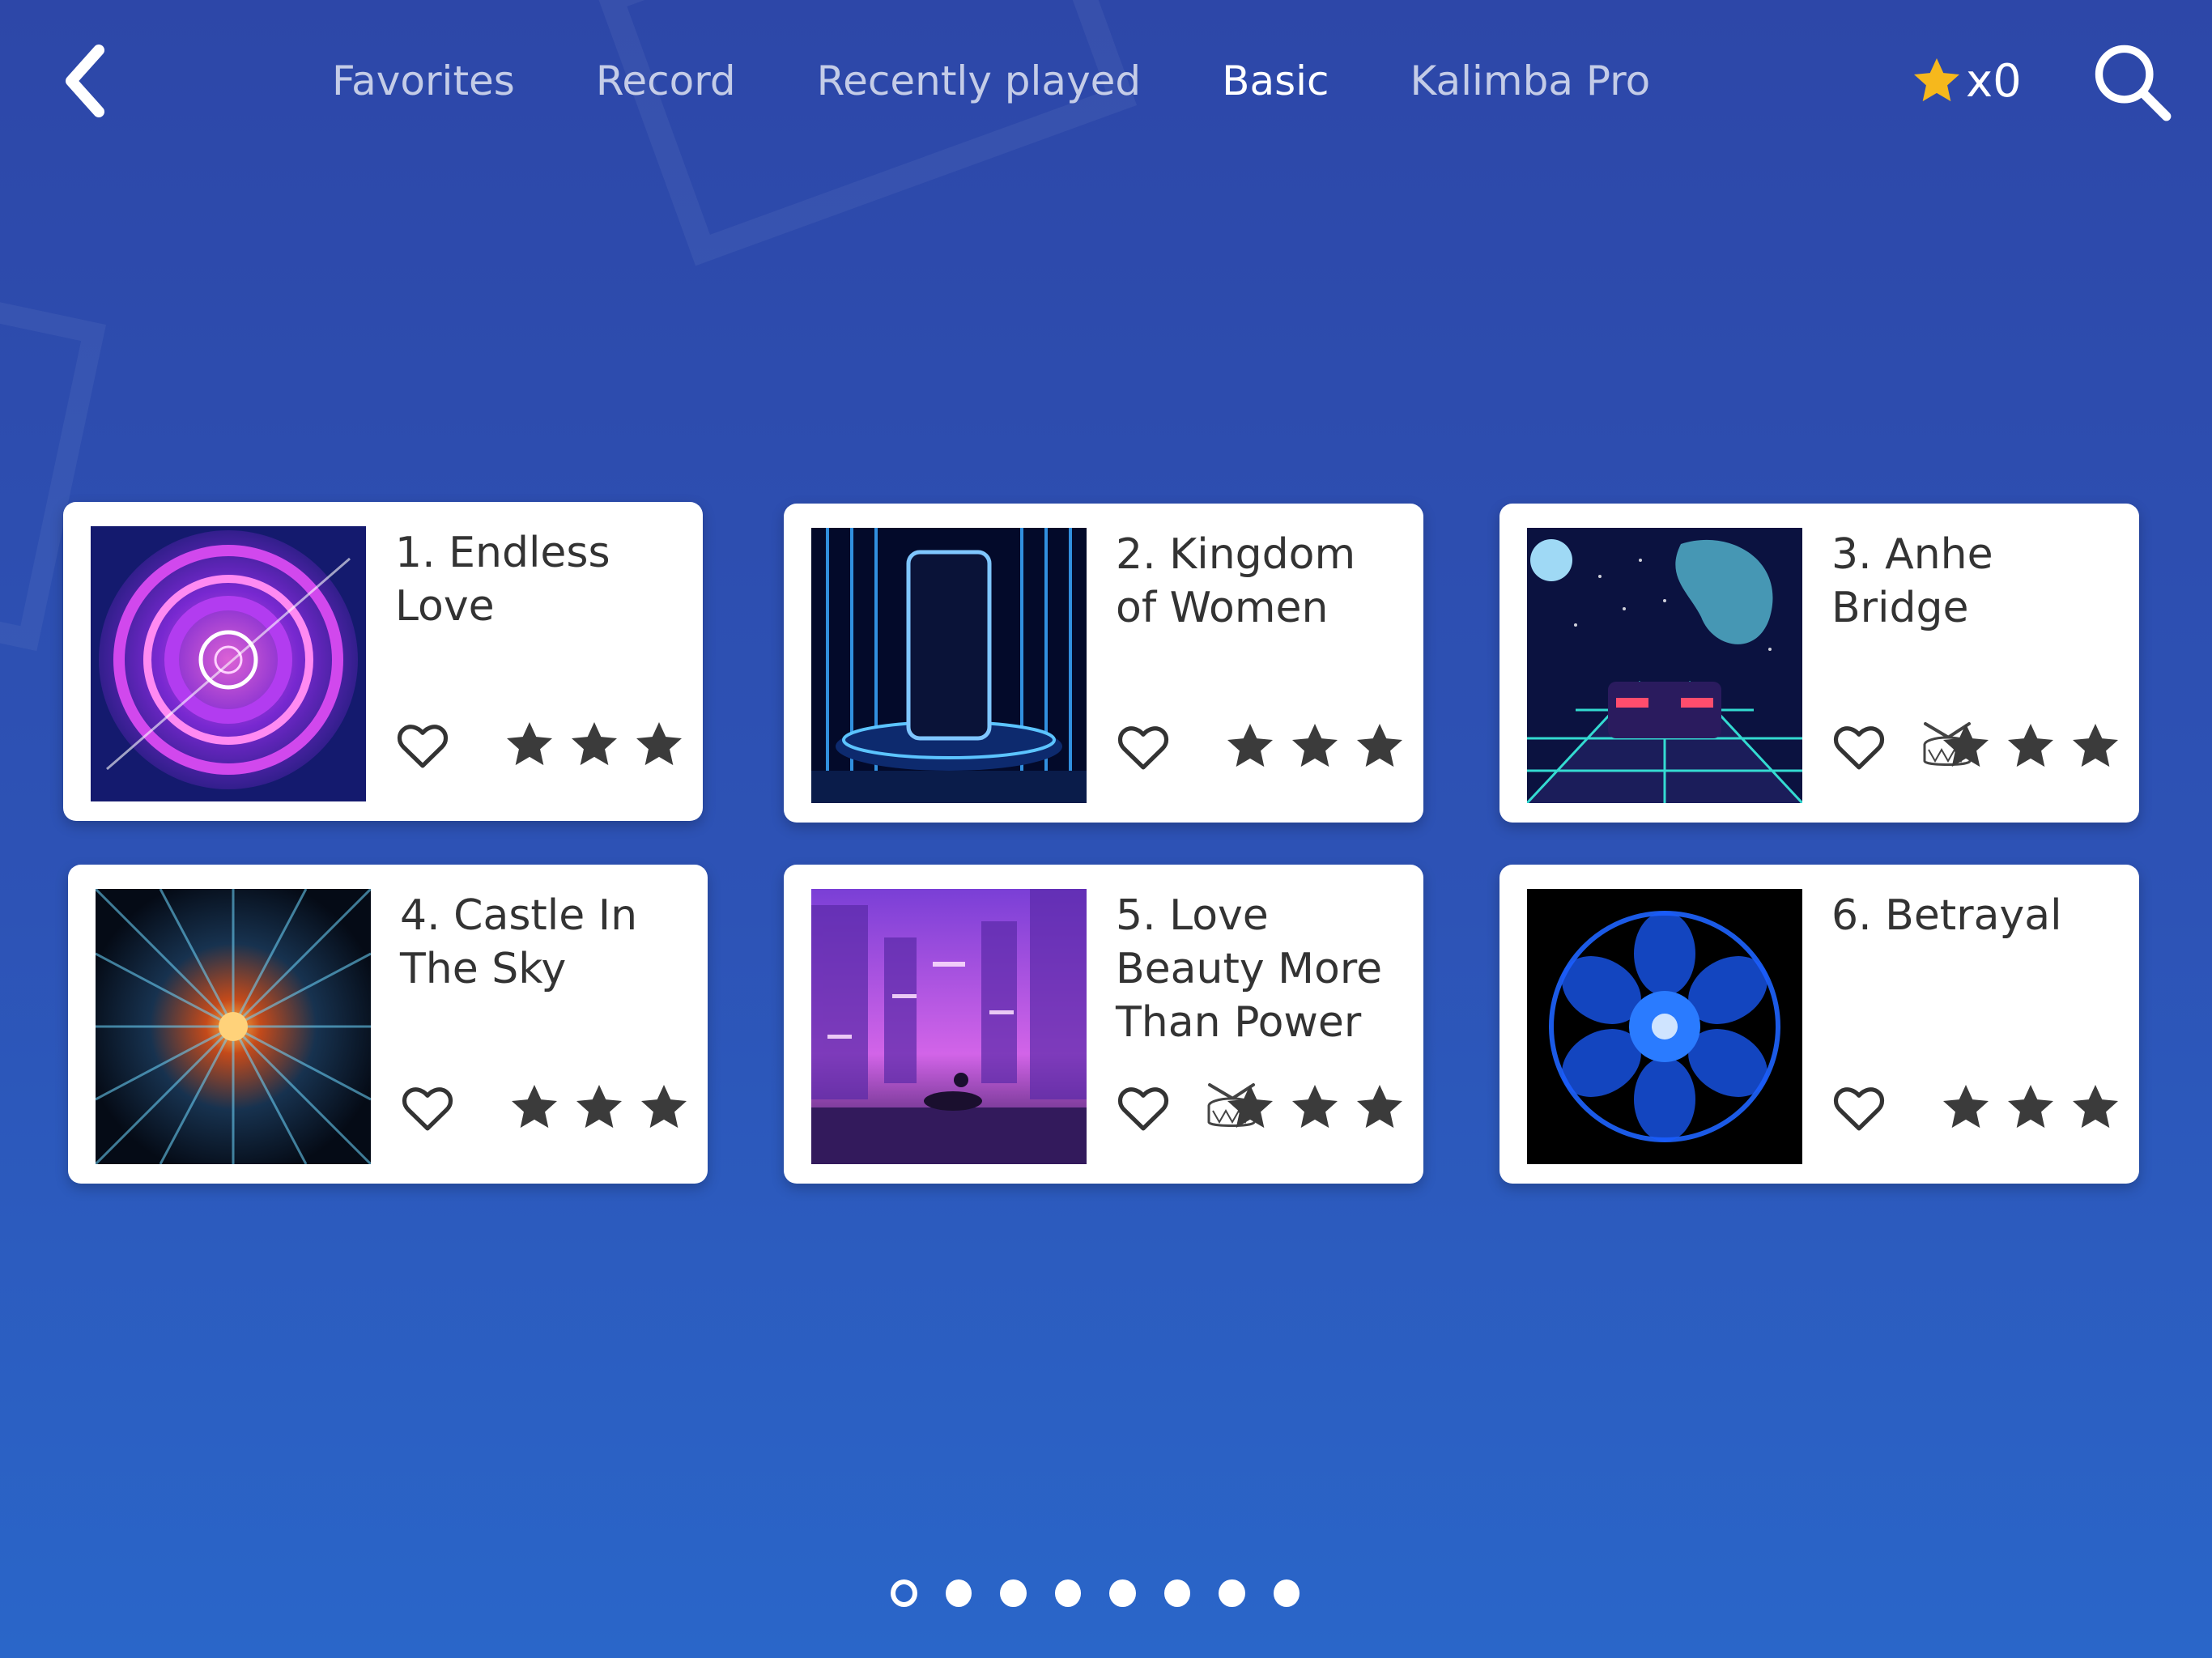 The width and height of the screenshot is (2212, 1658). What do you see at coordinates (979, 80) in the screenshot?
I see `tab-recently-played: Recently played` at bounding box center [979, 80].